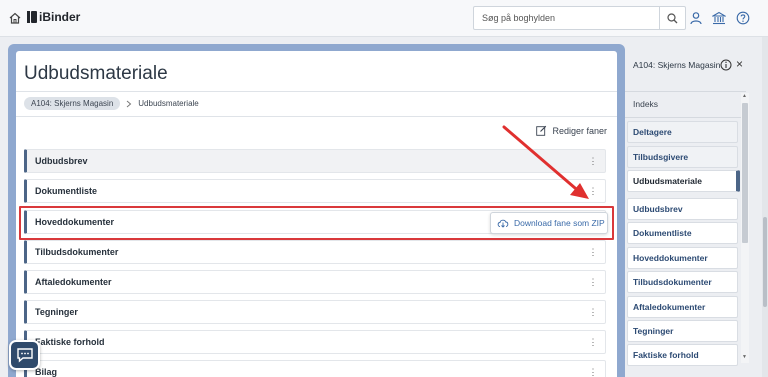 This screenshot has width=768, height=377. I want to click on panel-item-tilbudsgivere: Tilbudsgivere, so click(682, 157).